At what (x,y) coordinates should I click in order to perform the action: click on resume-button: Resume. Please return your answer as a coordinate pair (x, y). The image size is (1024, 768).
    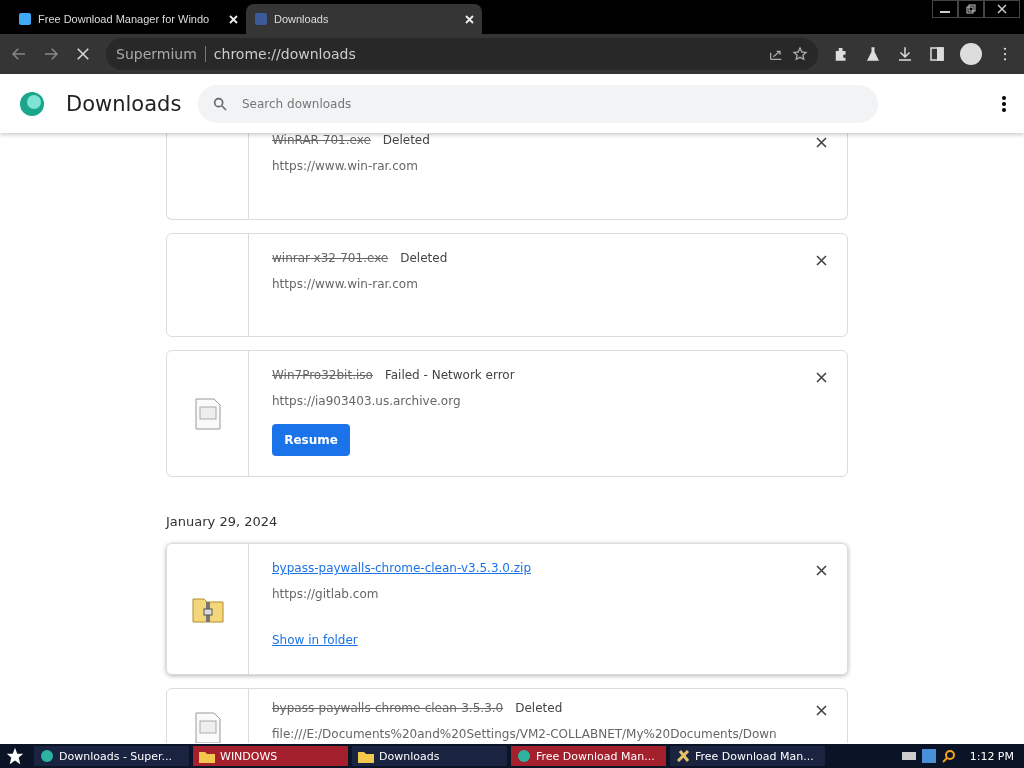
    Looking at the image, I should click on (311, 440).